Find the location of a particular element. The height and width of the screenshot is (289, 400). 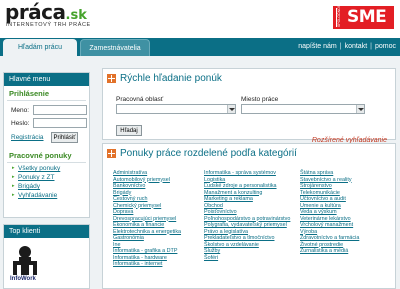

sme-partner-logo: SPOLOČNOSŤ SME is located at coordinates (363, 16).